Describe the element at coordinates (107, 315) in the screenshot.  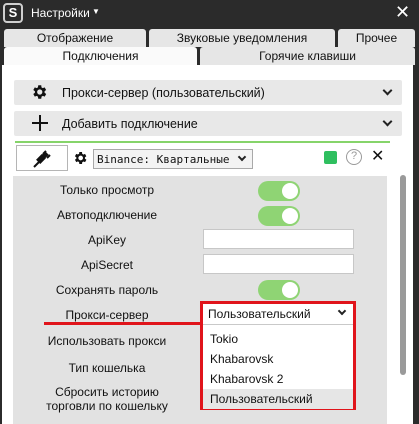
I see `proxy-server-field-label: Прокси-сервер` at that location.